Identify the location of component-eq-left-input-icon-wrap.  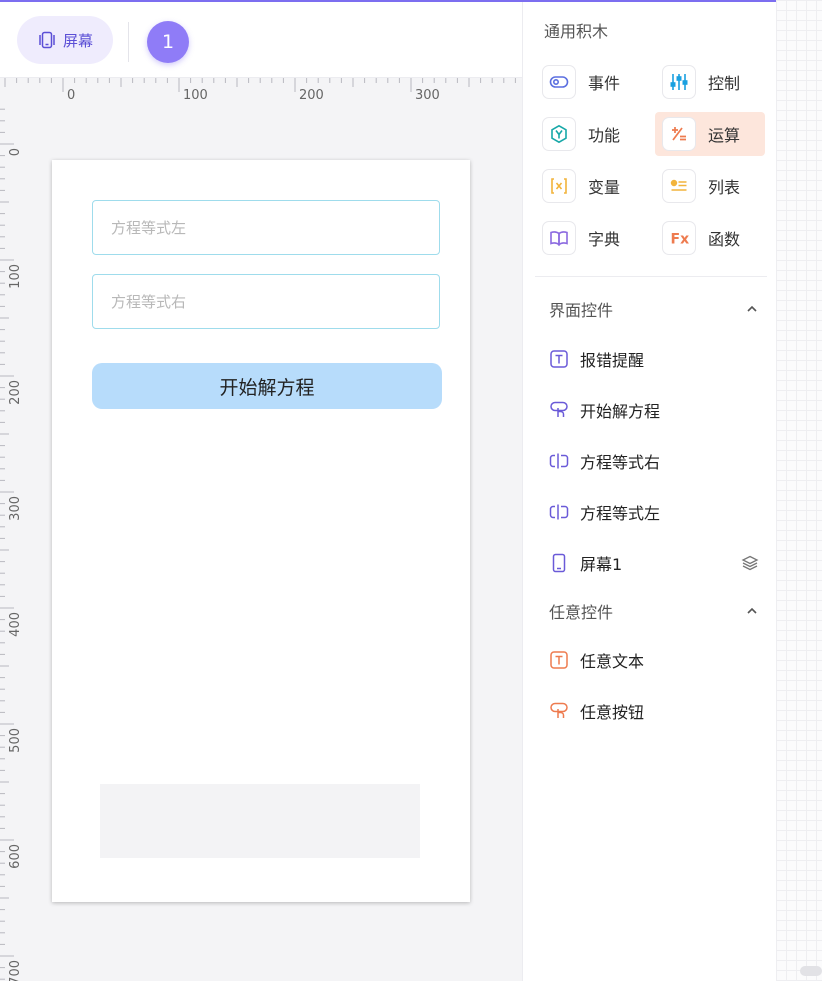
(559, 512).